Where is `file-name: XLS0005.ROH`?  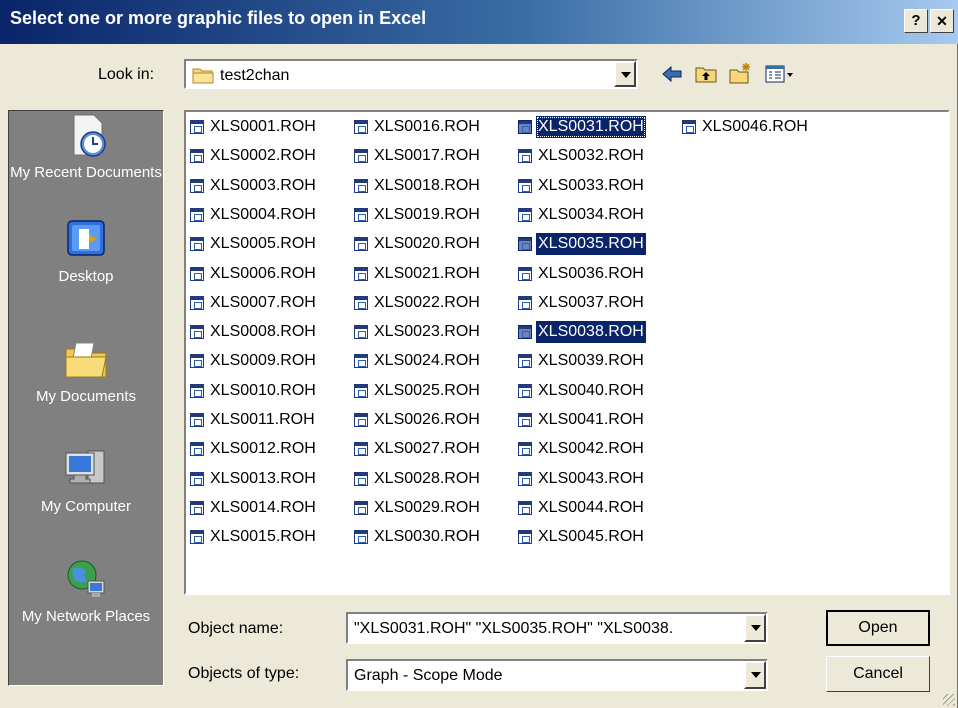 file-name: XLS0005.ROH is located at coordinates (263, 244).